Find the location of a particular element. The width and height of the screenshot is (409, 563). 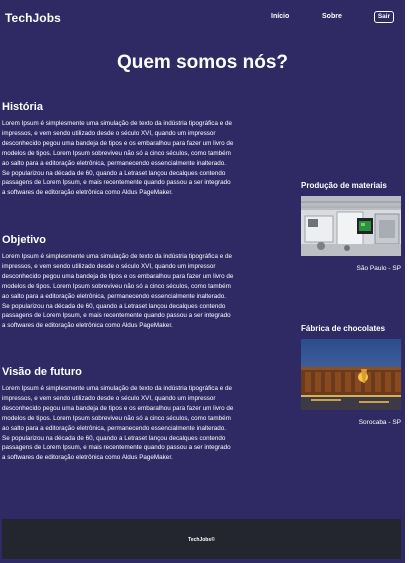

section-heading: Visão de futuro is located at coordinates (42, 372).